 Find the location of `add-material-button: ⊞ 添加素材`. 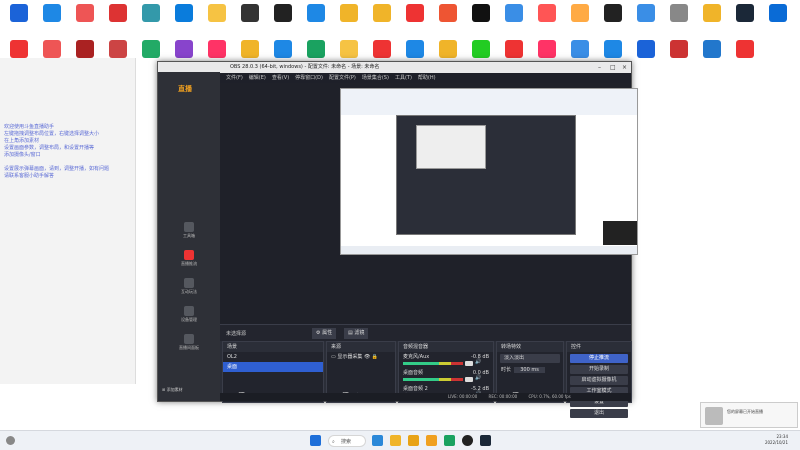

add-material-button: ⊞ 添加素材 is located at coordinates (172, 390).